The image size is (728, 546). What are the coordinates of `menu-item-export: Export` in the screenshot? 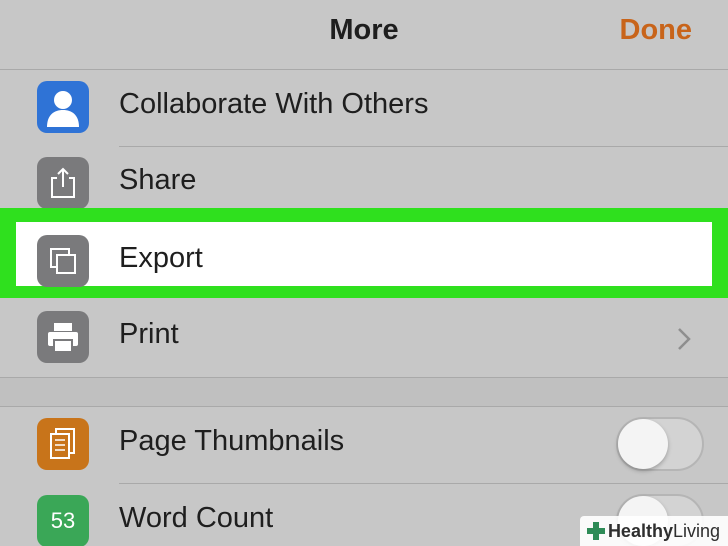 It's located at (364, 262).